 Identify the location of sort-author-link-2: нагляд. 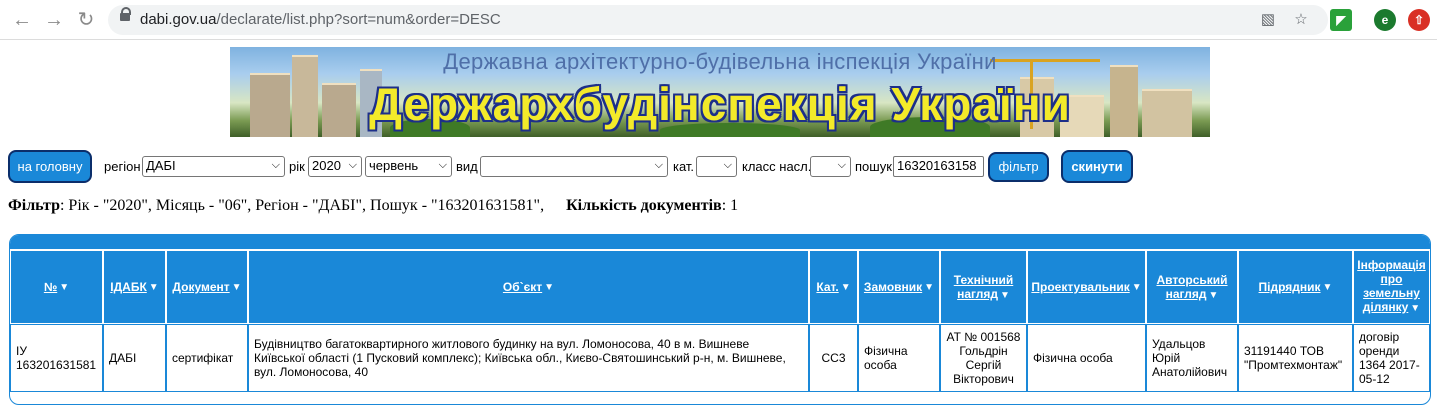
(1186, 294).